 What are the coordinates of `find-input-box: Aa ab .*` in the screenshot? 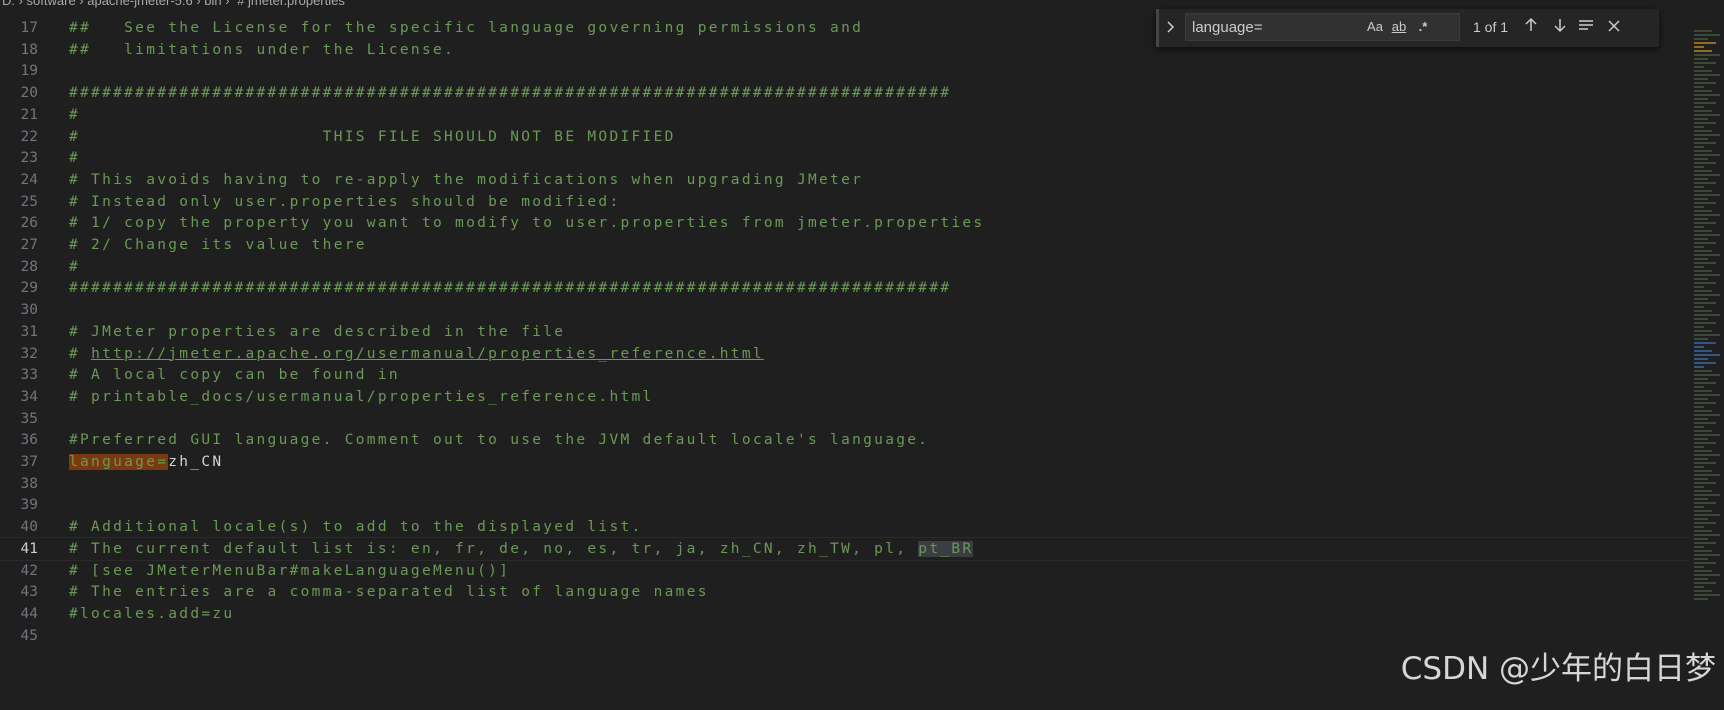 It's located at (1322, 27).